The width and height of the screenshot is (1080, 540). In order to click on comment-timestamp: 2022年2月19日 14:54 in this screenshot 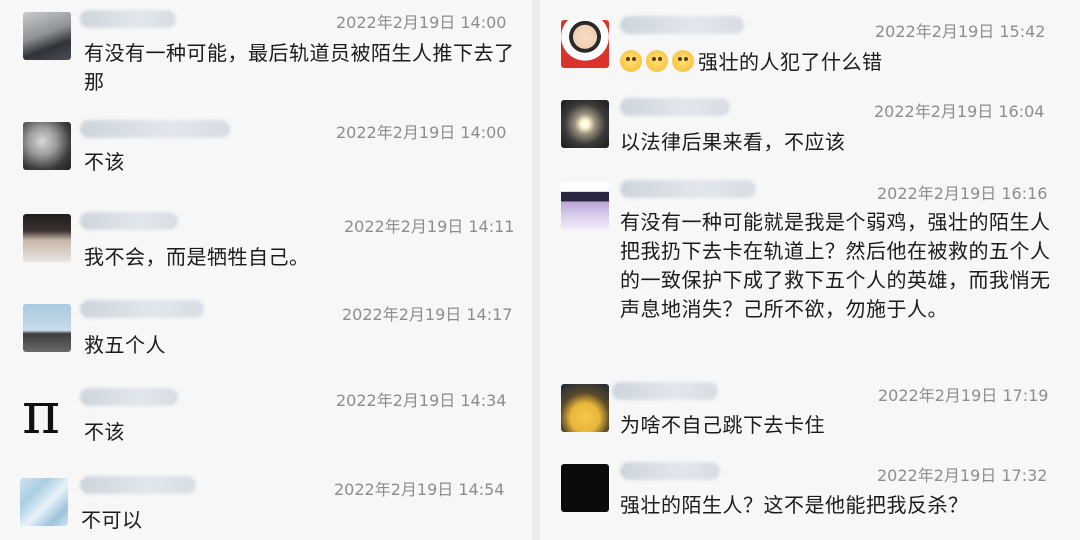, I will do `click(419, 489)`.